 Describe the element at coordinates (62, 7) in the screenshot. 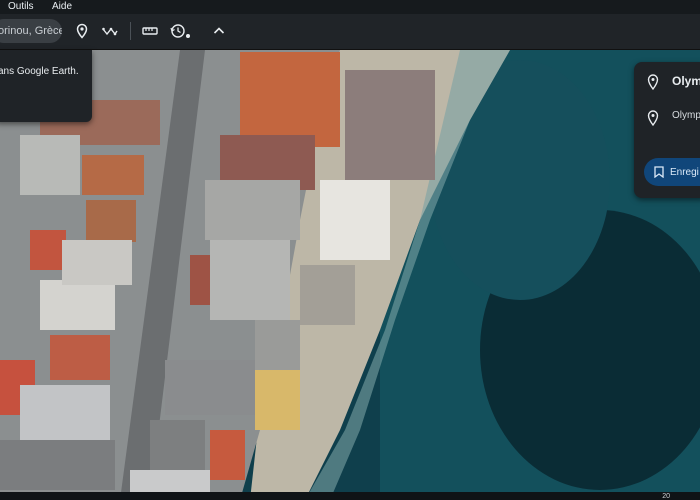

I see `menu-help: Aide` at that location.